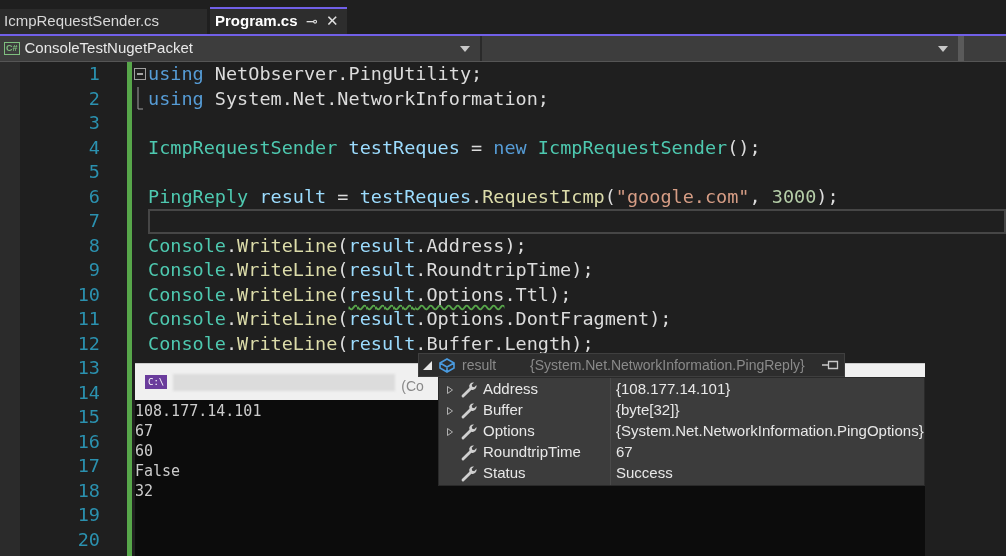  Describe the element at coordinates (681, 473) in the screenshot. I see `data-tip-row: Status Success` at that location.